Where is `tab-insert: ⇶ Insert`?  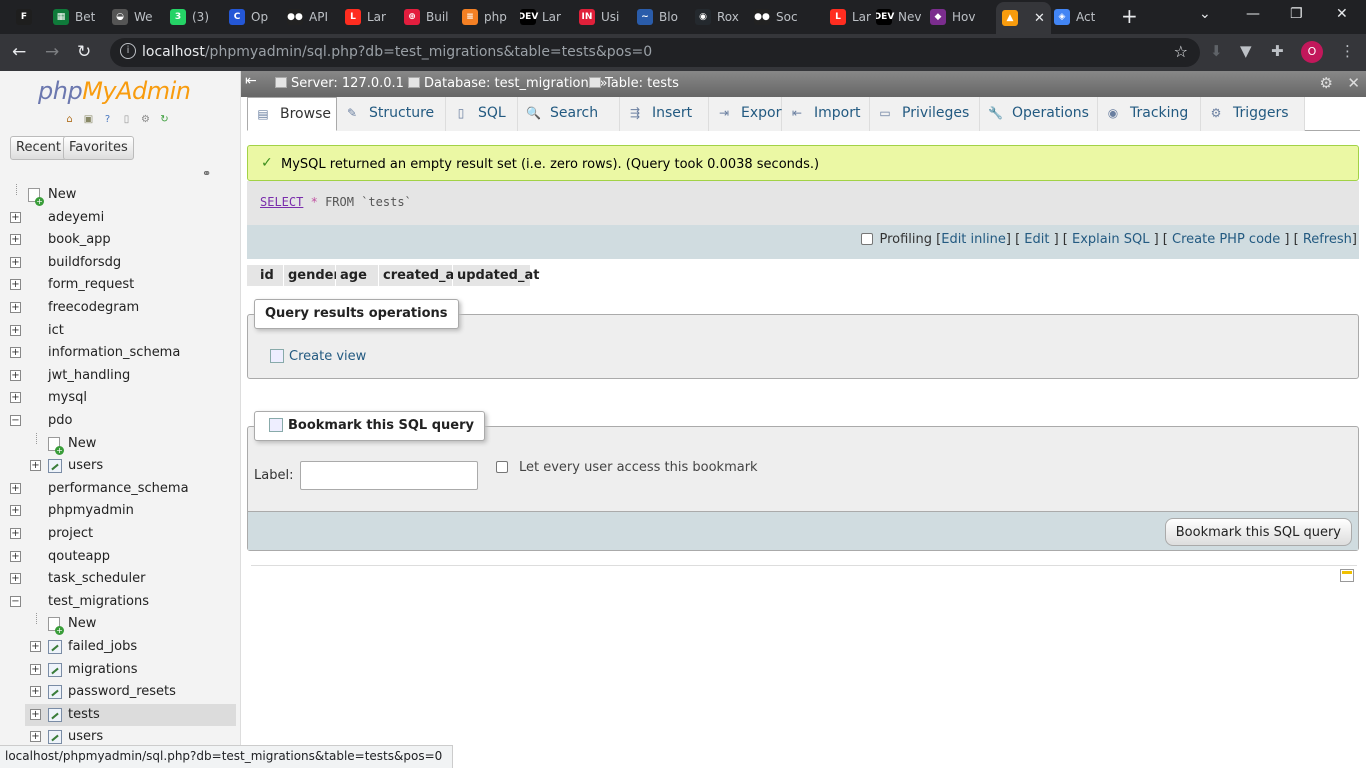
tab-insert: ⇶ Insert is located at coordinates (664, 114).